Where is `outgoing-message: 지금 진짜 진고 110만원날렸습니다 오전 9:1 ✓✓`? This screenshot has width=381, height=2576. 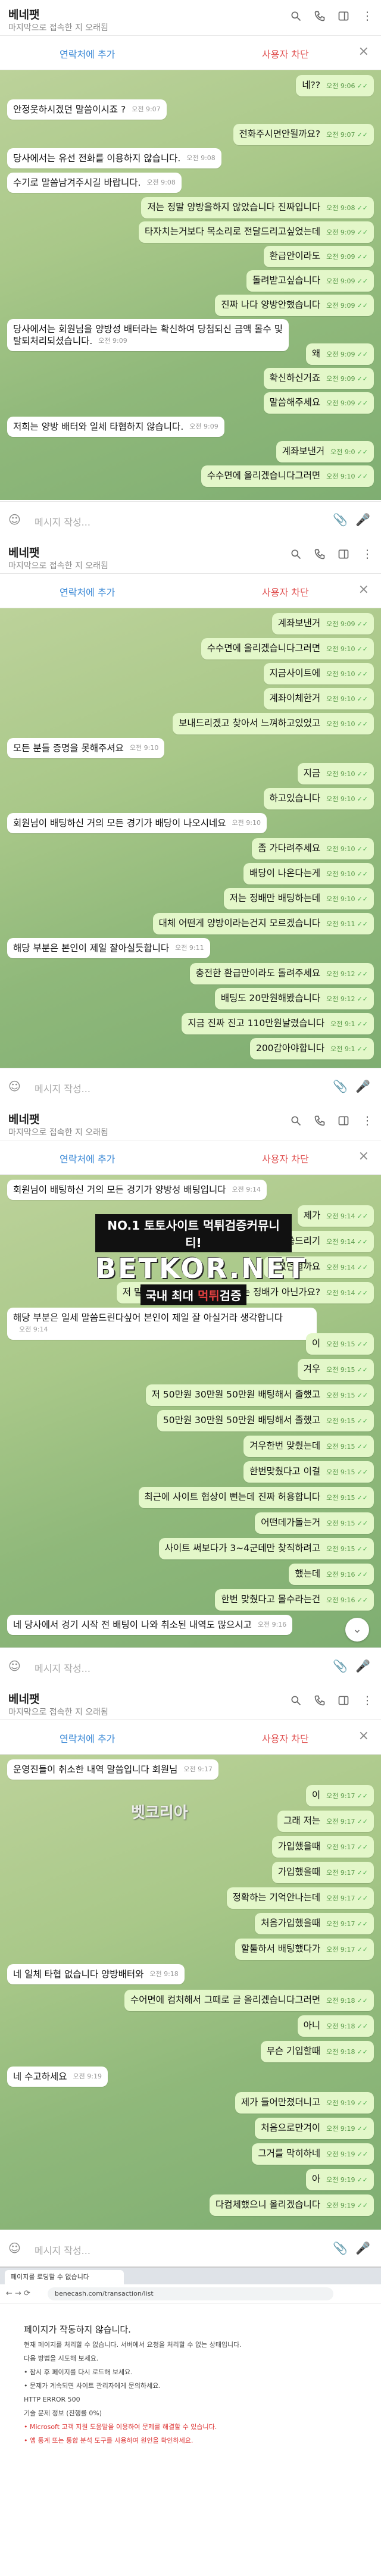
outgoing-message: 지금 진짜 진고 110만원날렸습니다 오전 9:1 ✓✓ is located at coordinates (278, 1023).